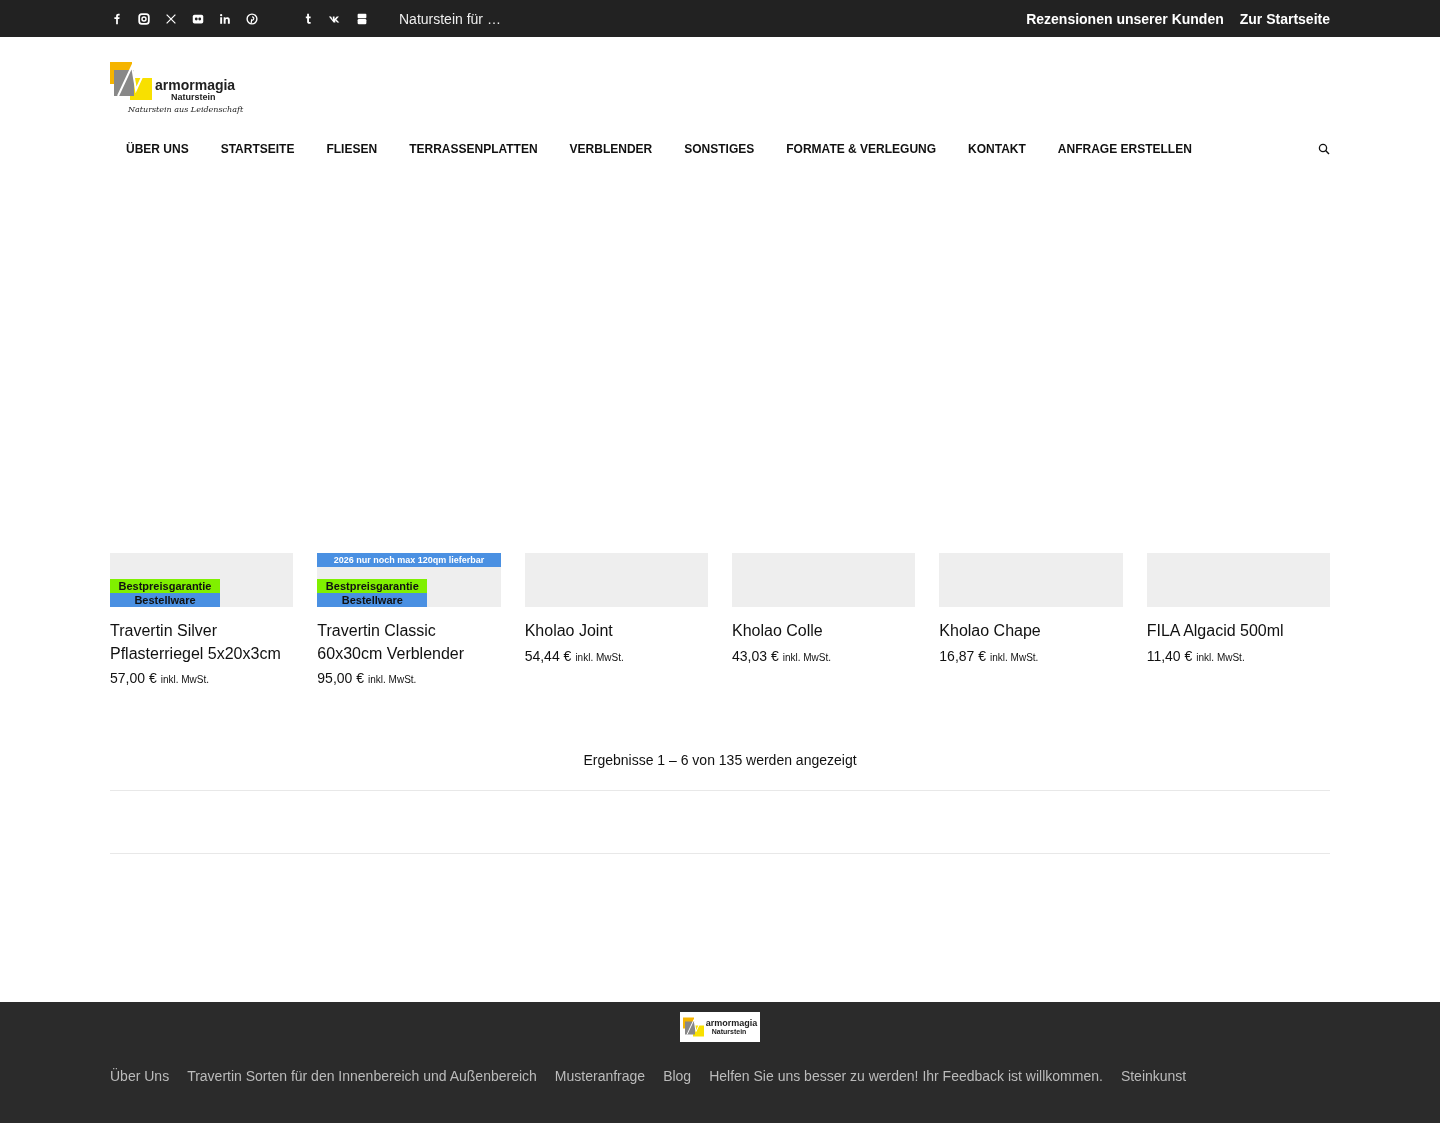 Image resolution: width=1440 pixels, height=1123 pixels. What do you see at coordinates (225, 18) in the screenshot?
I see `linkedin-icon` at bounding box center [225, 18].